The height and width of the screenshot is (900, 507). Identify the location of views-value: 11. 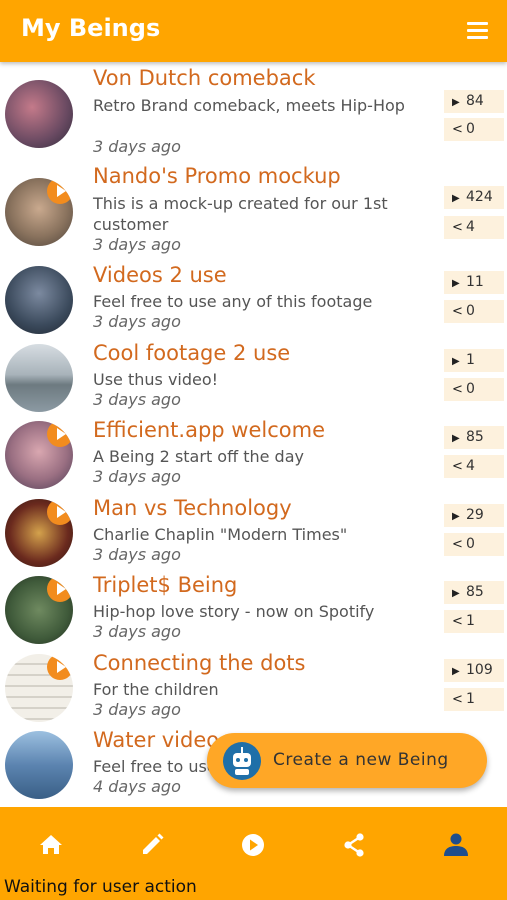
(475, 282).